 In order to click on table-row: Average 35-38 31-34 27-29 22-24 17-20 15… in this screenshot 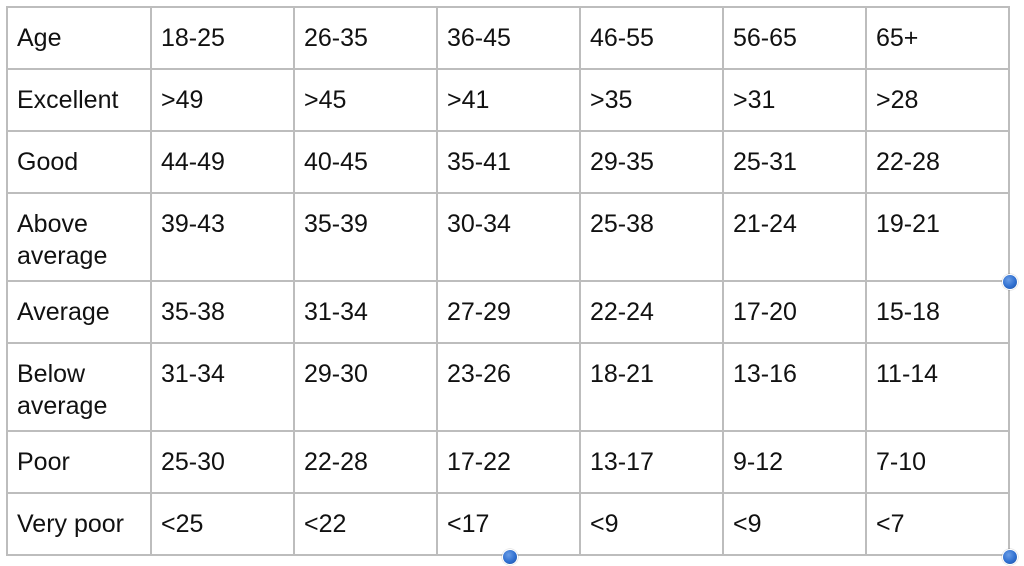, I will do `click(508, 312)`.